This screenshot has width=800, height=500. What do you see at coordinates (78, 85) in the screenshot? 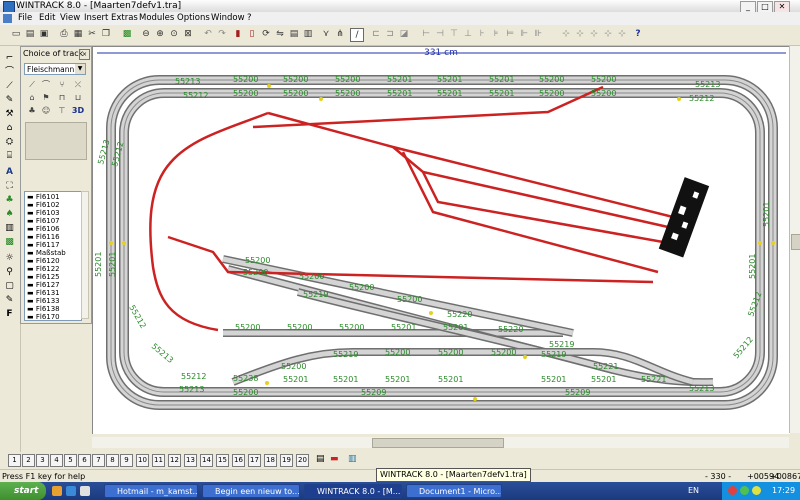
I see `track-cross-icon: ⤫` at bounding box center [78, 85].